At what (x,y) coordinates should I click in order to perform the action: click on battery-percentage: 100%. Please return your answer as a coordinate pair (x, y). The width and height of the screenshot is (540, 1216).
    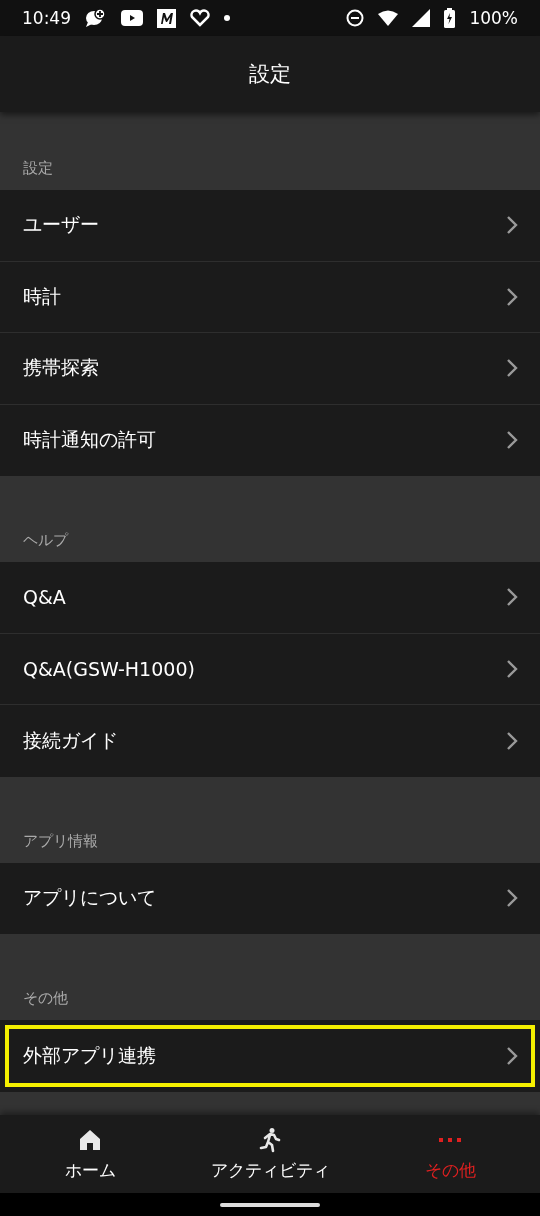
    Looking at the image, I should click on (493, 18).